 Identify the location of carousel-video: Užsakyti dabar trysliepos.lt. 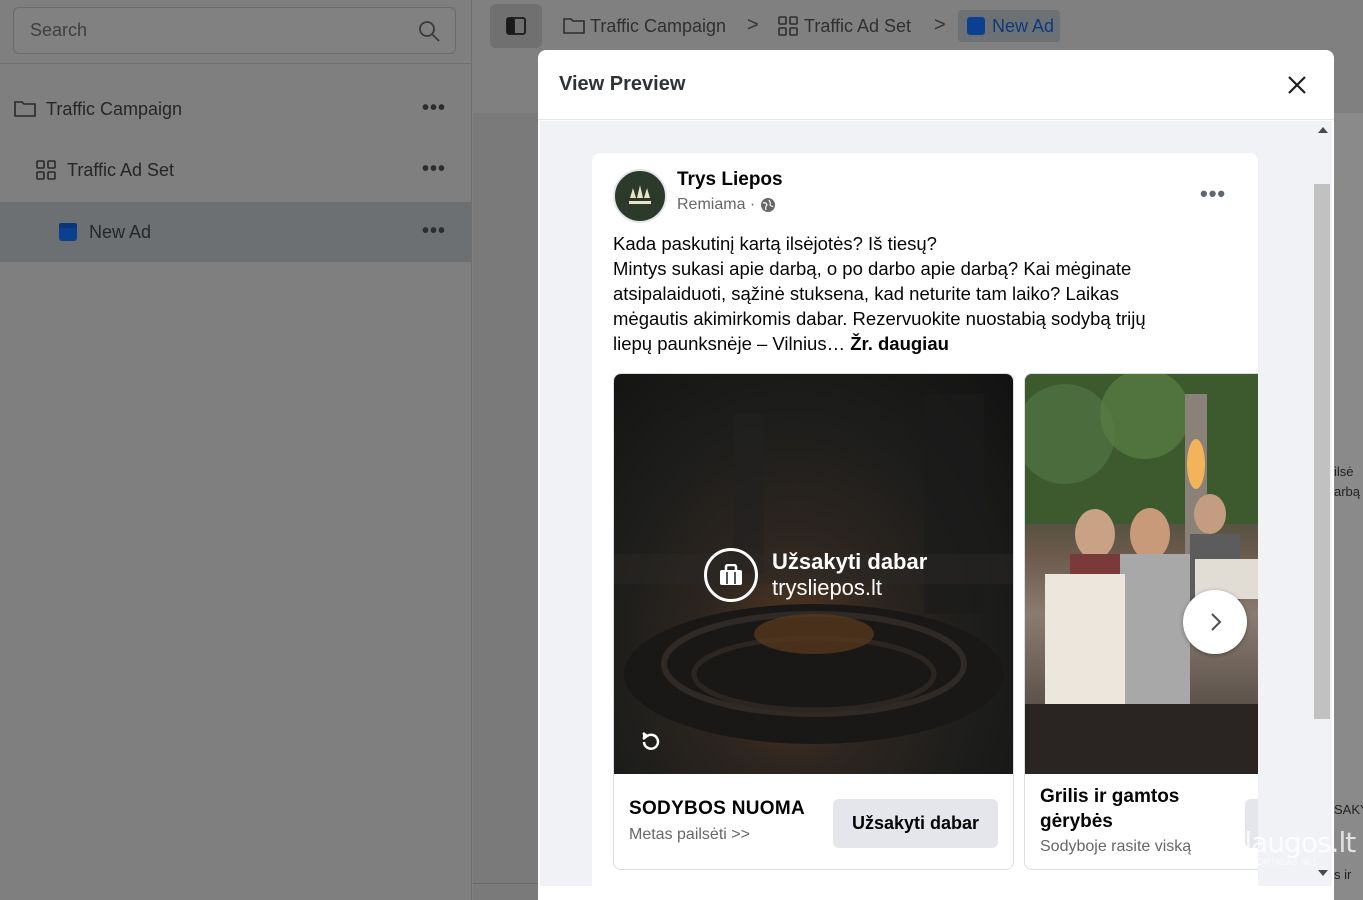
(813, 574).